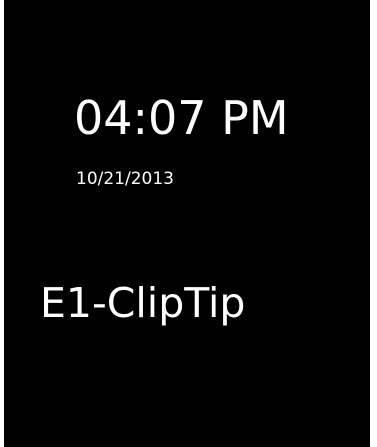 This screenshot has height=447, width=377. Describe the element at coordinates (181, 118) in the screenshot. I see `clock-time: 04:07 PM` at that location.